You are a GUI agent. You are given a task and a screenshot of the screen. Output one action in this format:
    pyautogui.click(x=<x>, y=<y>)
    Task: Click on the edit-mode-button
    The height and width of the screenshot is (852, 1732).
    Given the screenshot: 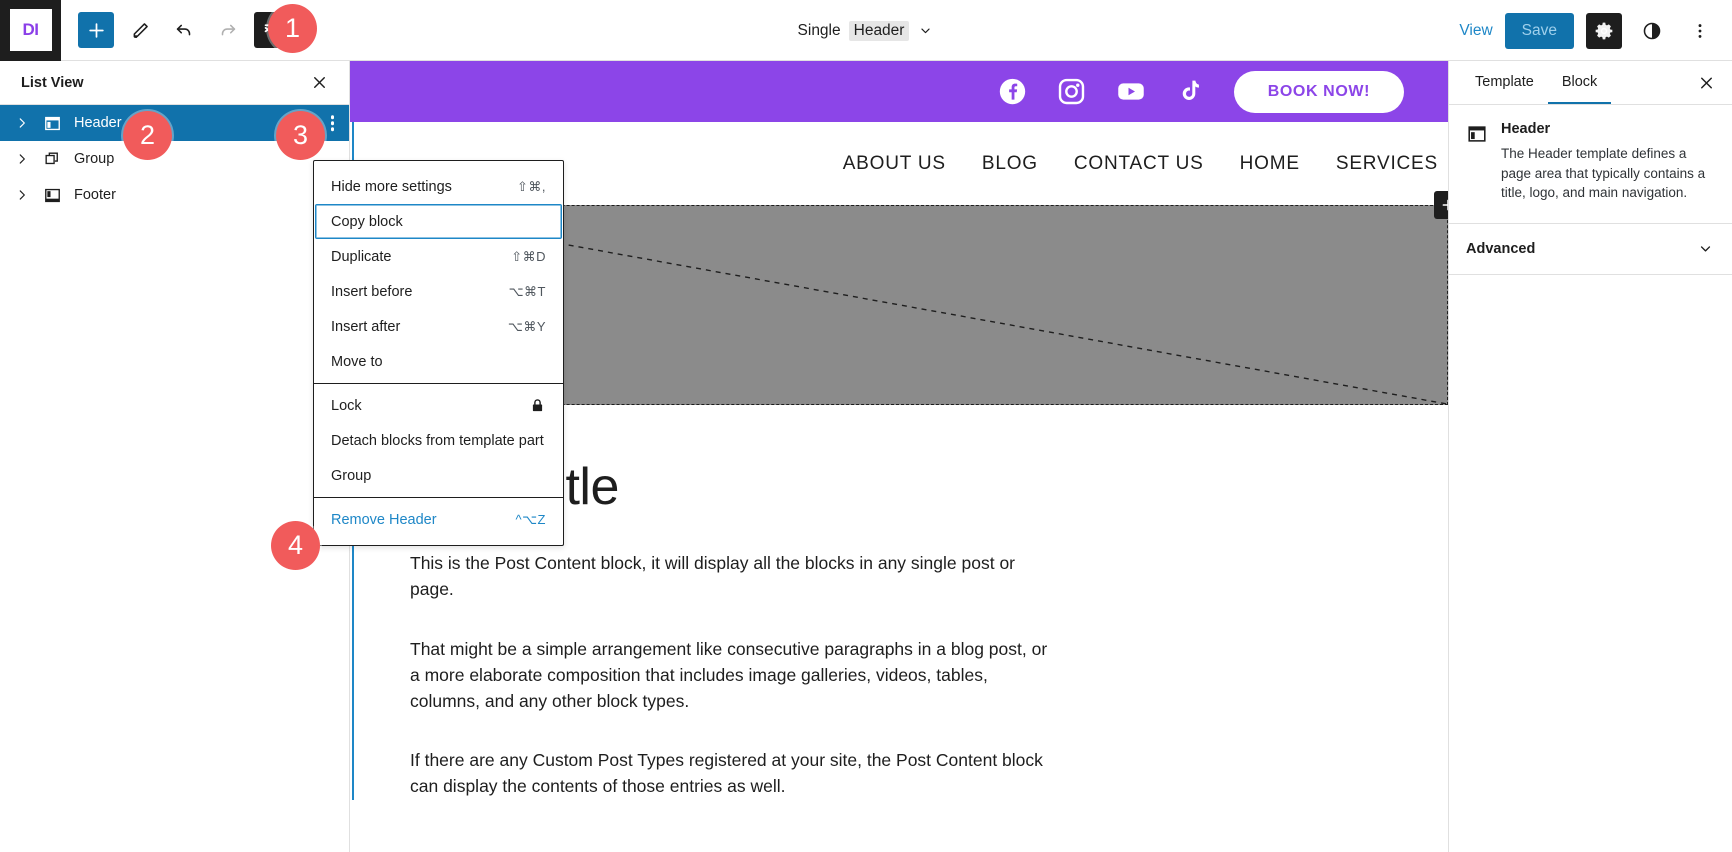 What is the action you would take?
    pyautogui.click(x=140, y=30)
    